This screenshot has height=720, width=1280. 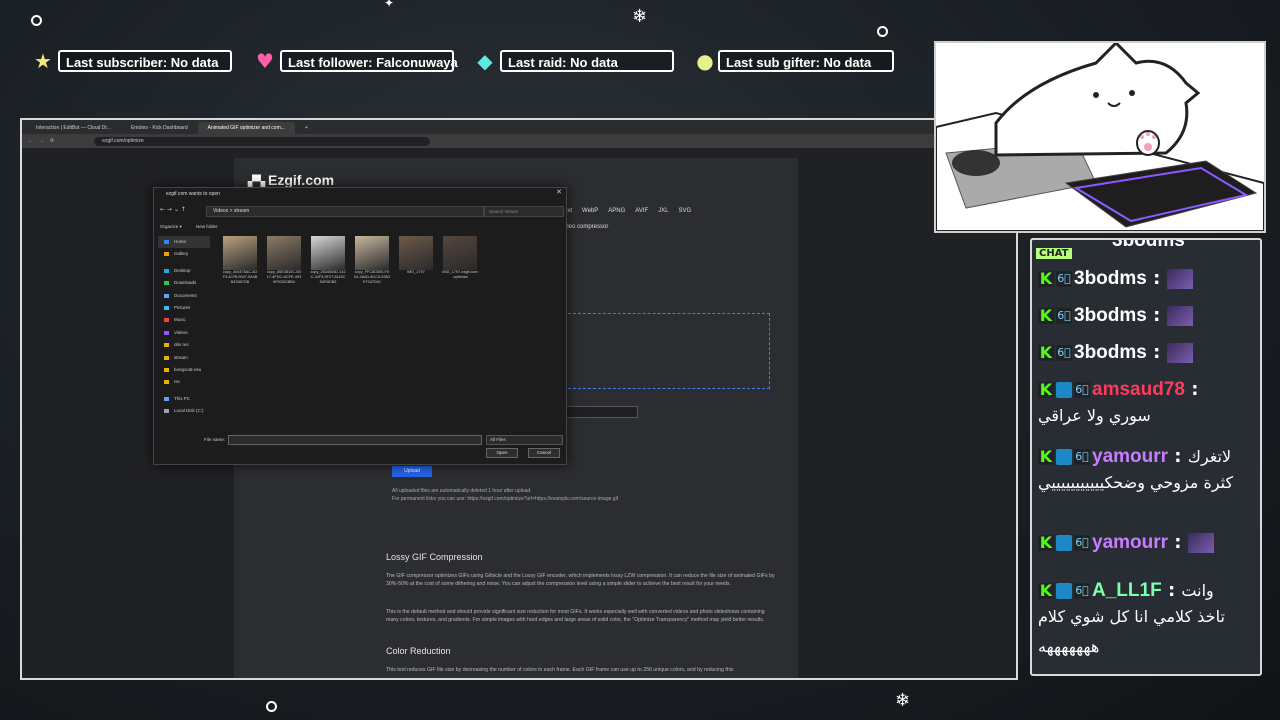 I want to click on filename-label: File name:, so click(x=215, y=439).